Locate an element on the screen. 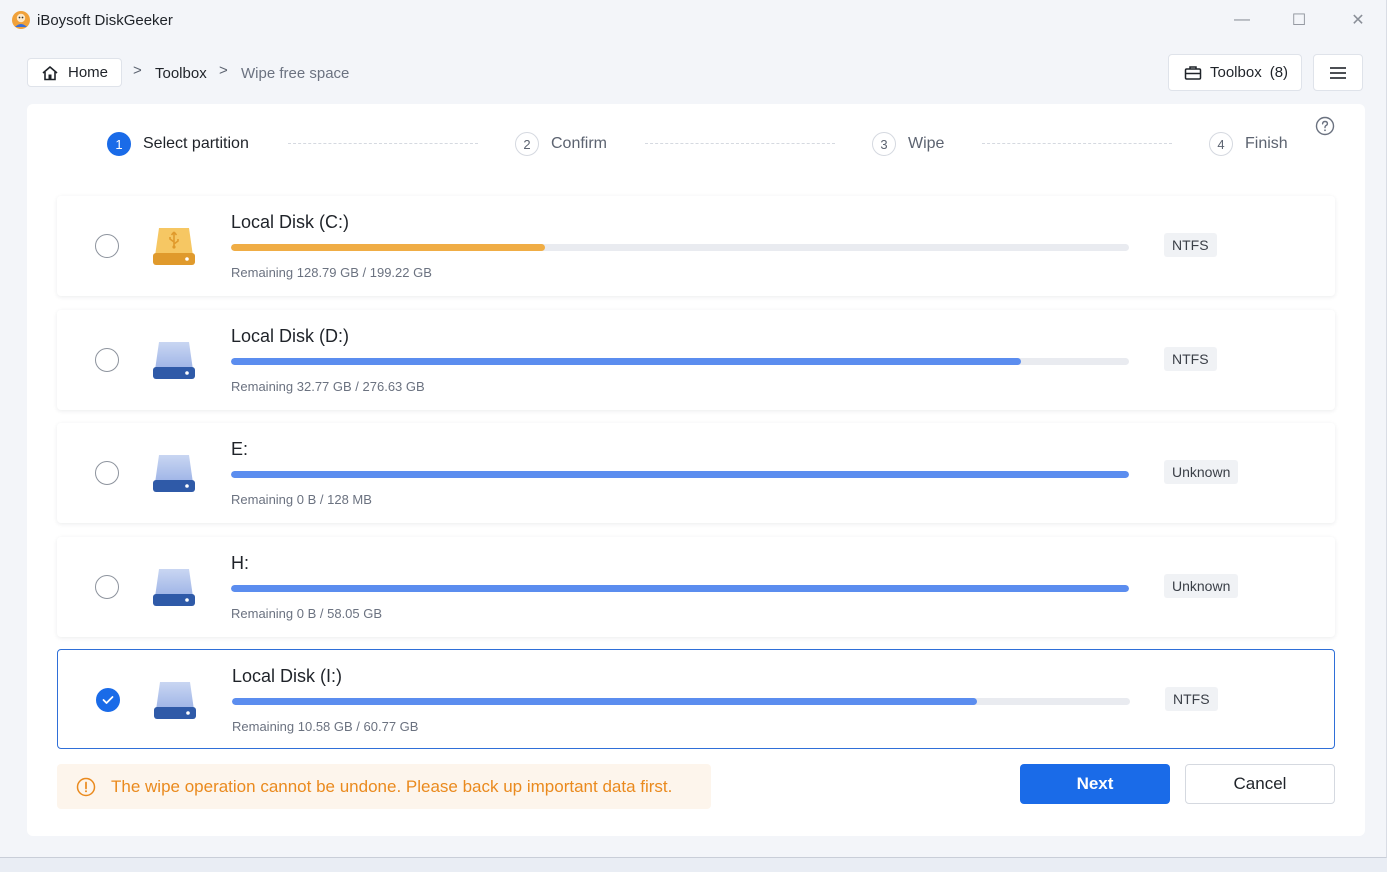  breadcrumb-home-label: Home is located at coordinates (88, 72).